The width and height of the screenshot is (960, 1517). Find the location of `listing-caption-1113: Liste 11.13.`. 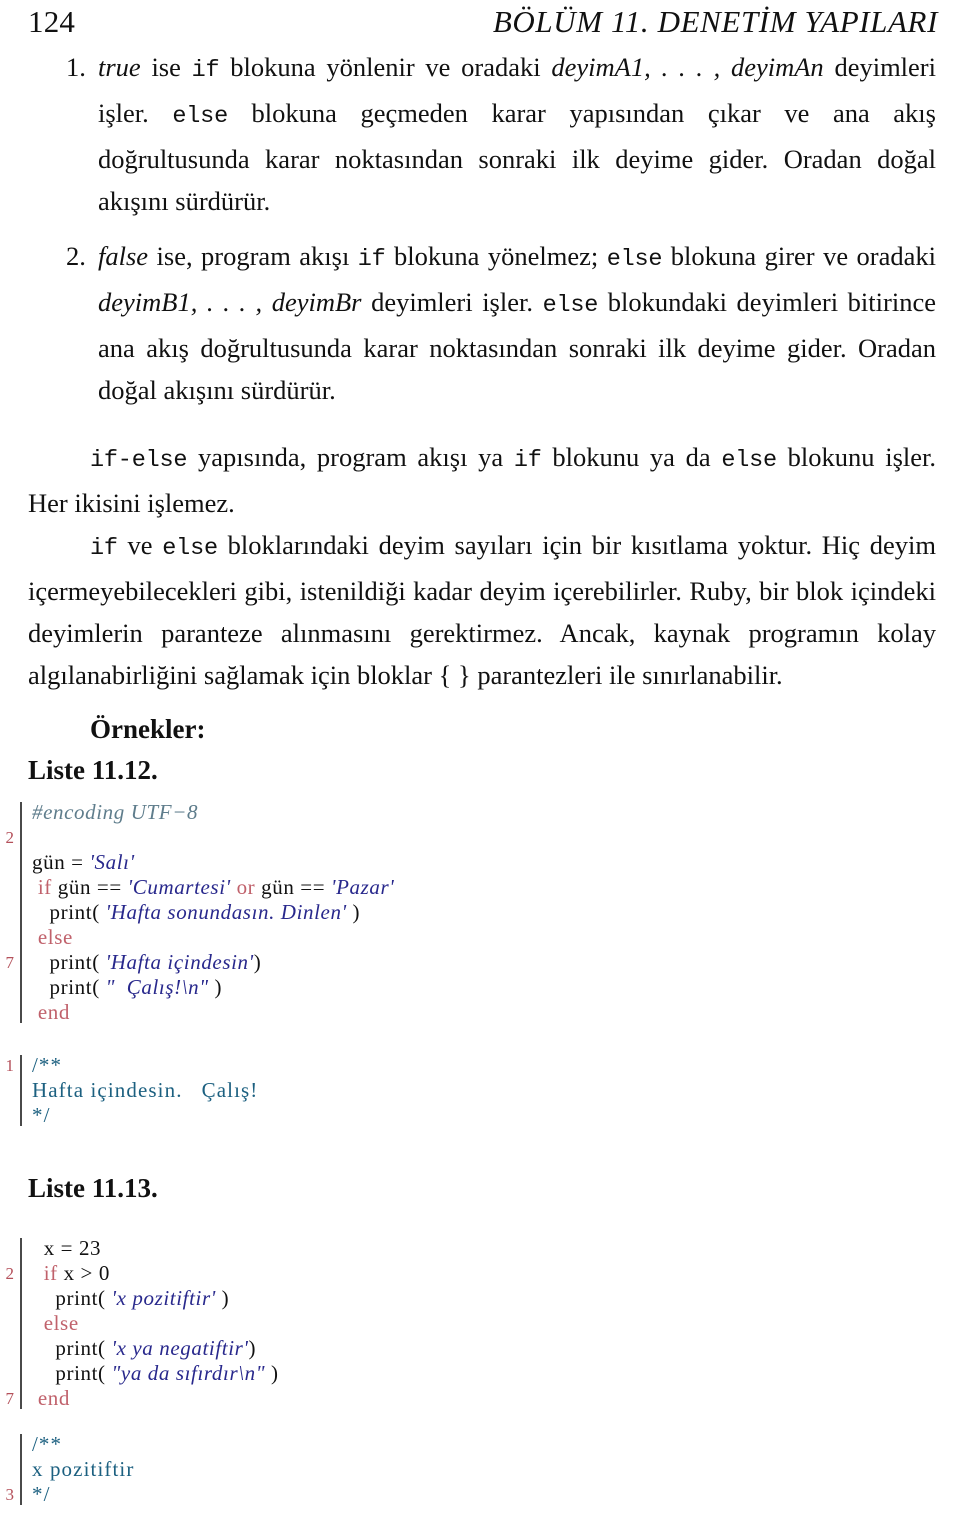

listing-caption-1113: Liste 11.13. is located at coordinates (93, 1188).